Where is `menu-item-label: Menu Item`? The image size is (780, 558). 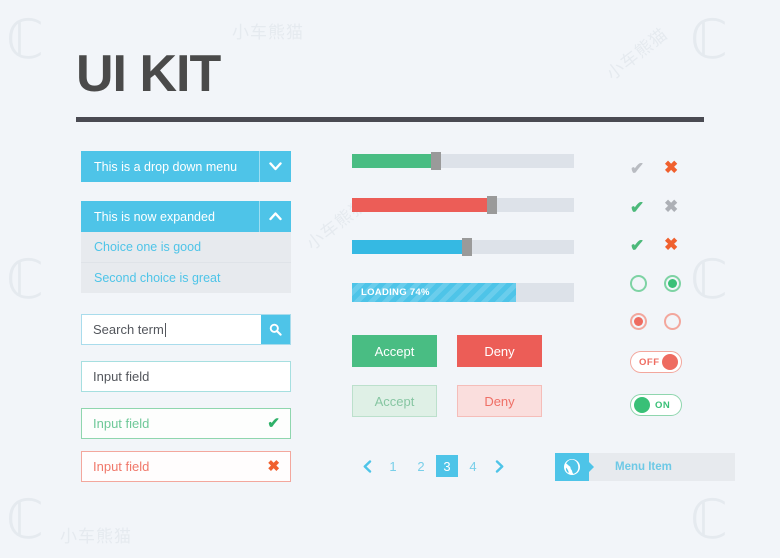 menu-item-label: Menu Item is located at coordinates (662, 467).